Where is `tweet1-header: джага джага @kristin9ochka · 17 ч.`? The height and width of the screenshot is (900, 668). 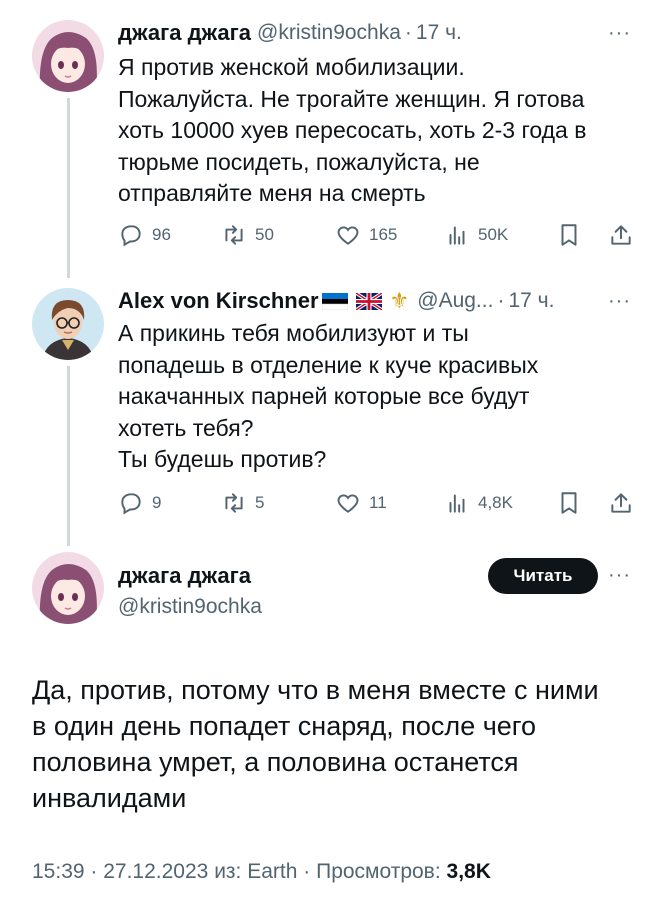 tweet1-header: джага джага @kristin9ochka · 17 ч. is located at coordinates (378, 33).